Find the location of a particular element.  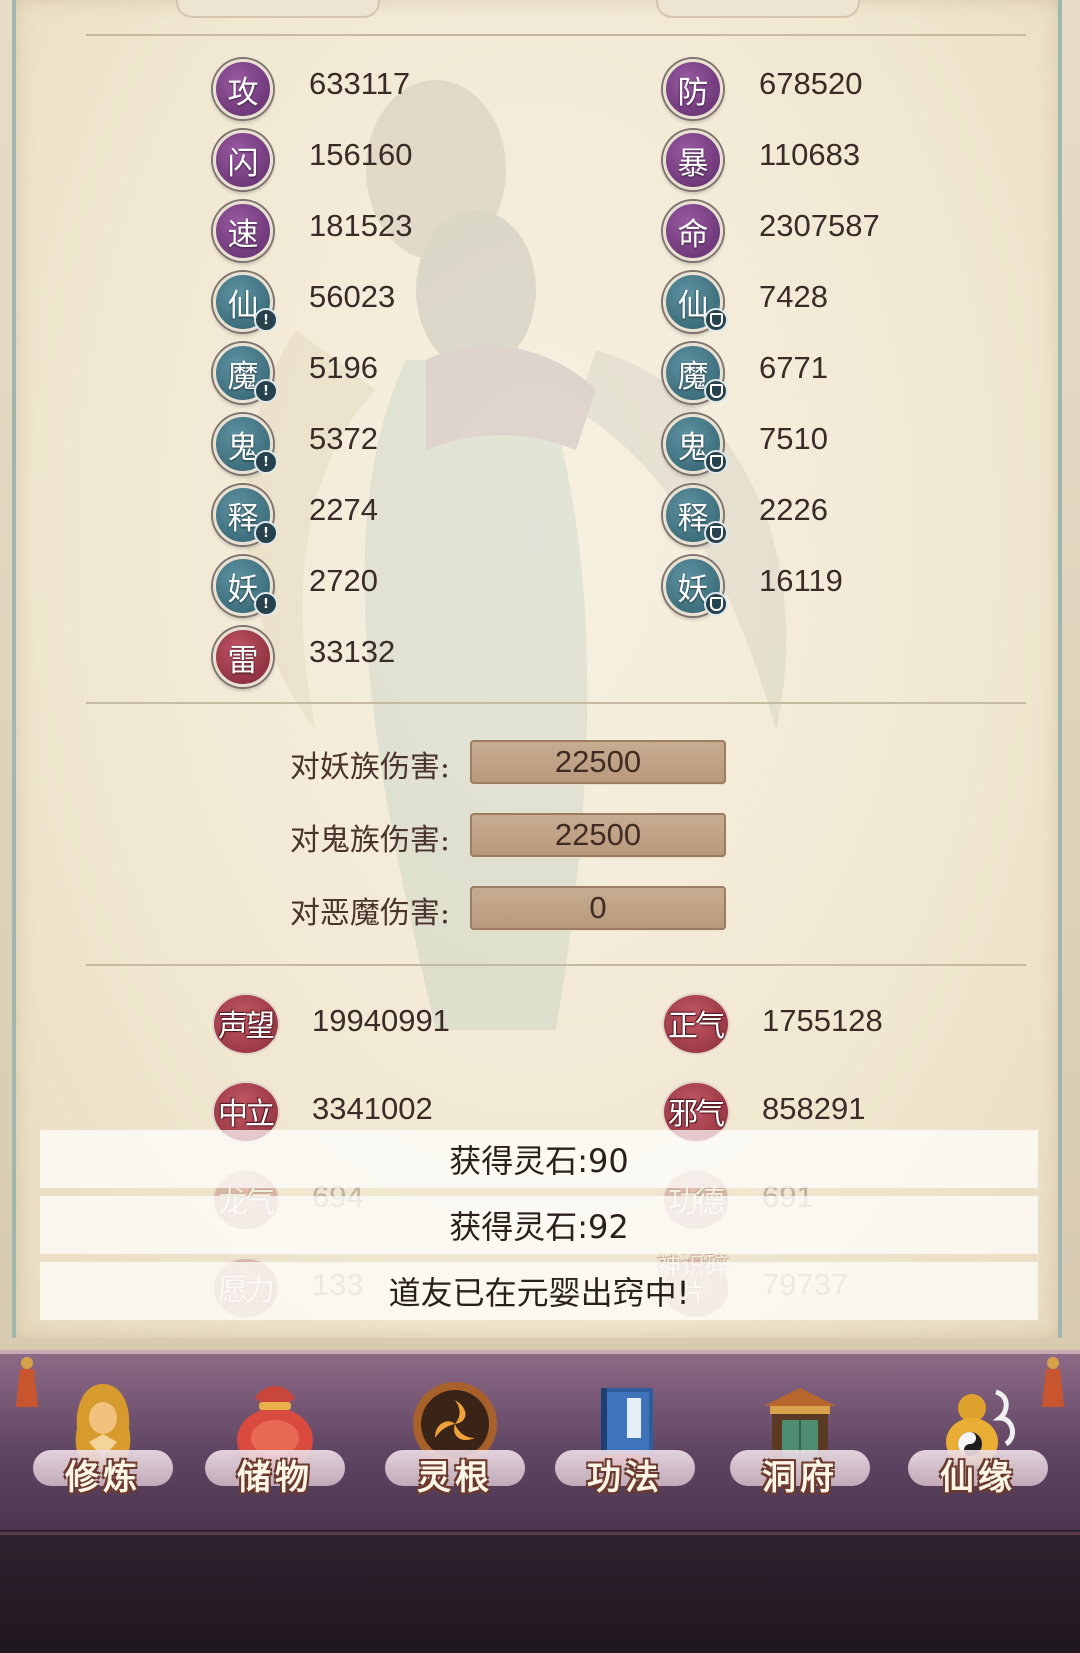

stat-value: 2226 is located at coordinates (793, 509).